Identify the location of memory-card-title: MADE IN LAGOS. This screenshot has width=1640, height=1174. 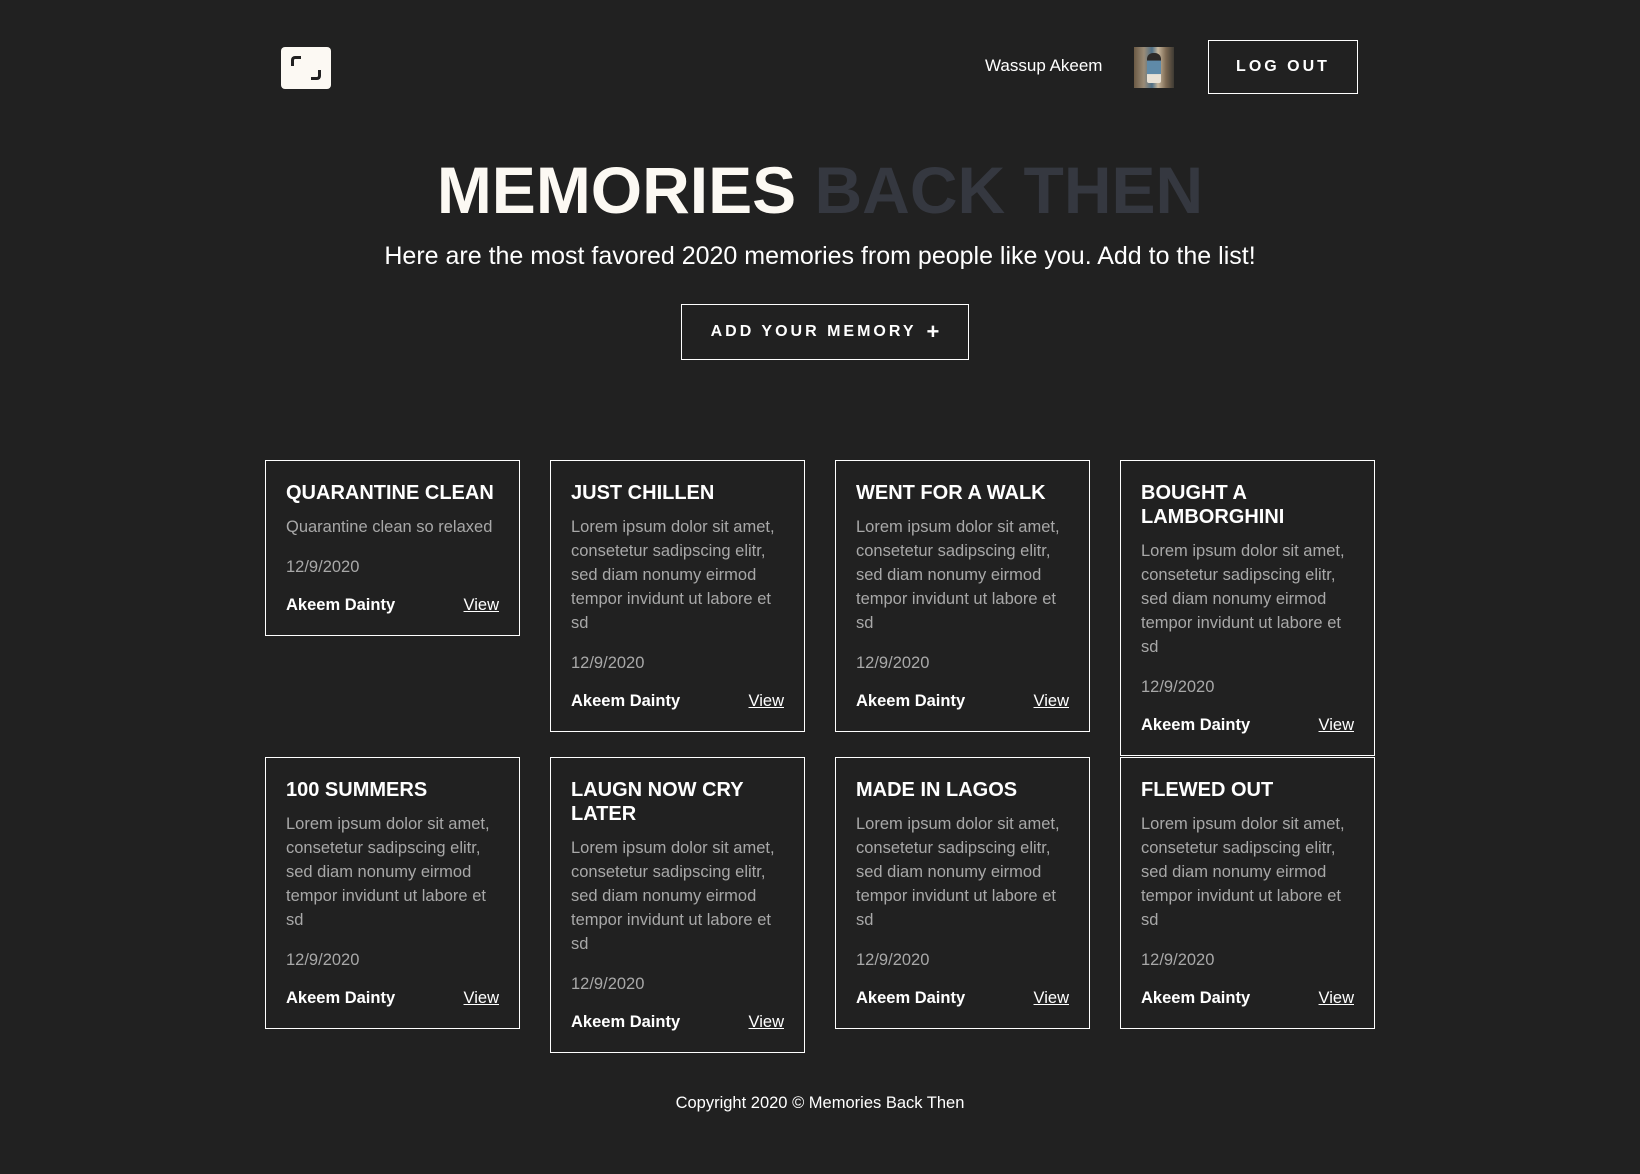
(937, 790).